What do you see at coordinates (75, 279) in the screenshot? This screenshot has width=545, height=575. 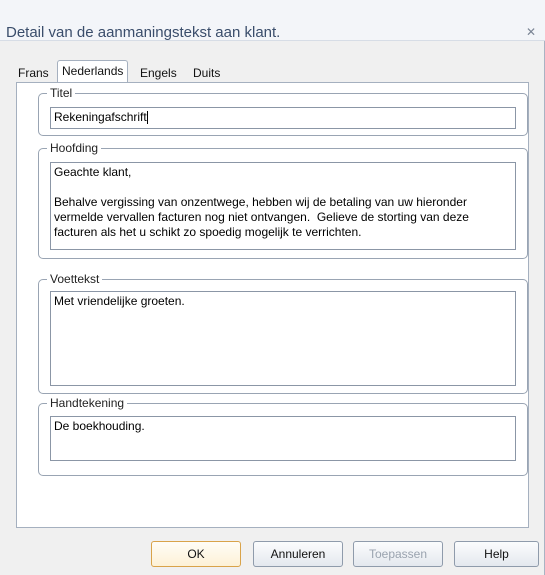 I see `group-label-voettekst: Voettekst` at bounding box center [75, 279].